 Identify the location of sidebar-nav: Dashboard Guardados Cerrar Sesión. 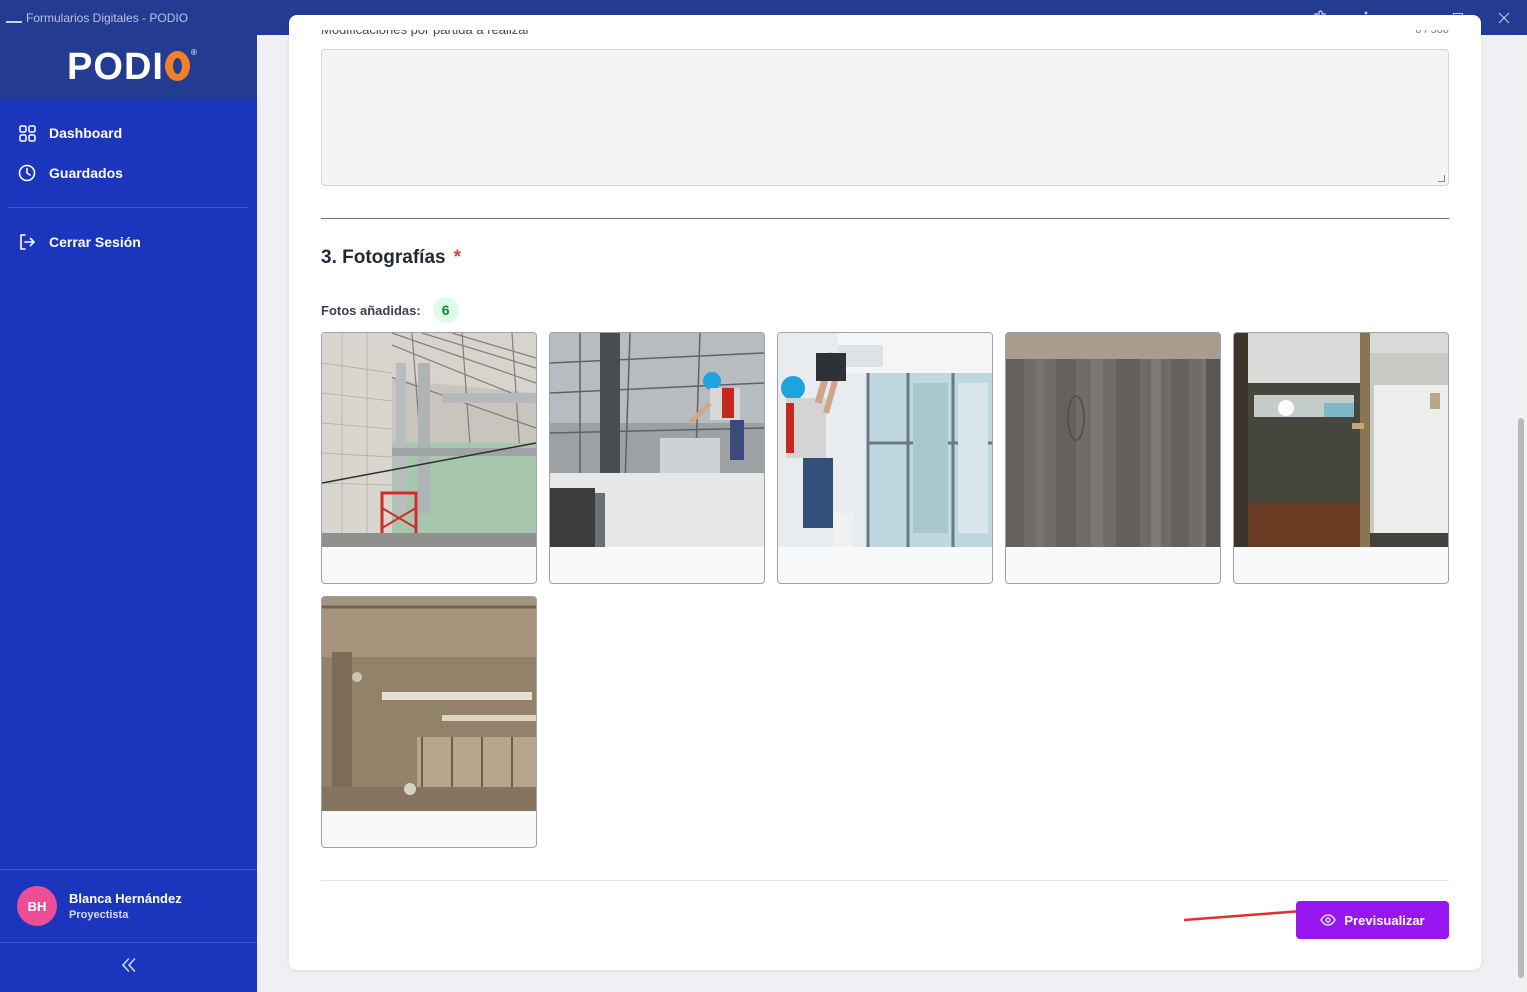
(128, 180).